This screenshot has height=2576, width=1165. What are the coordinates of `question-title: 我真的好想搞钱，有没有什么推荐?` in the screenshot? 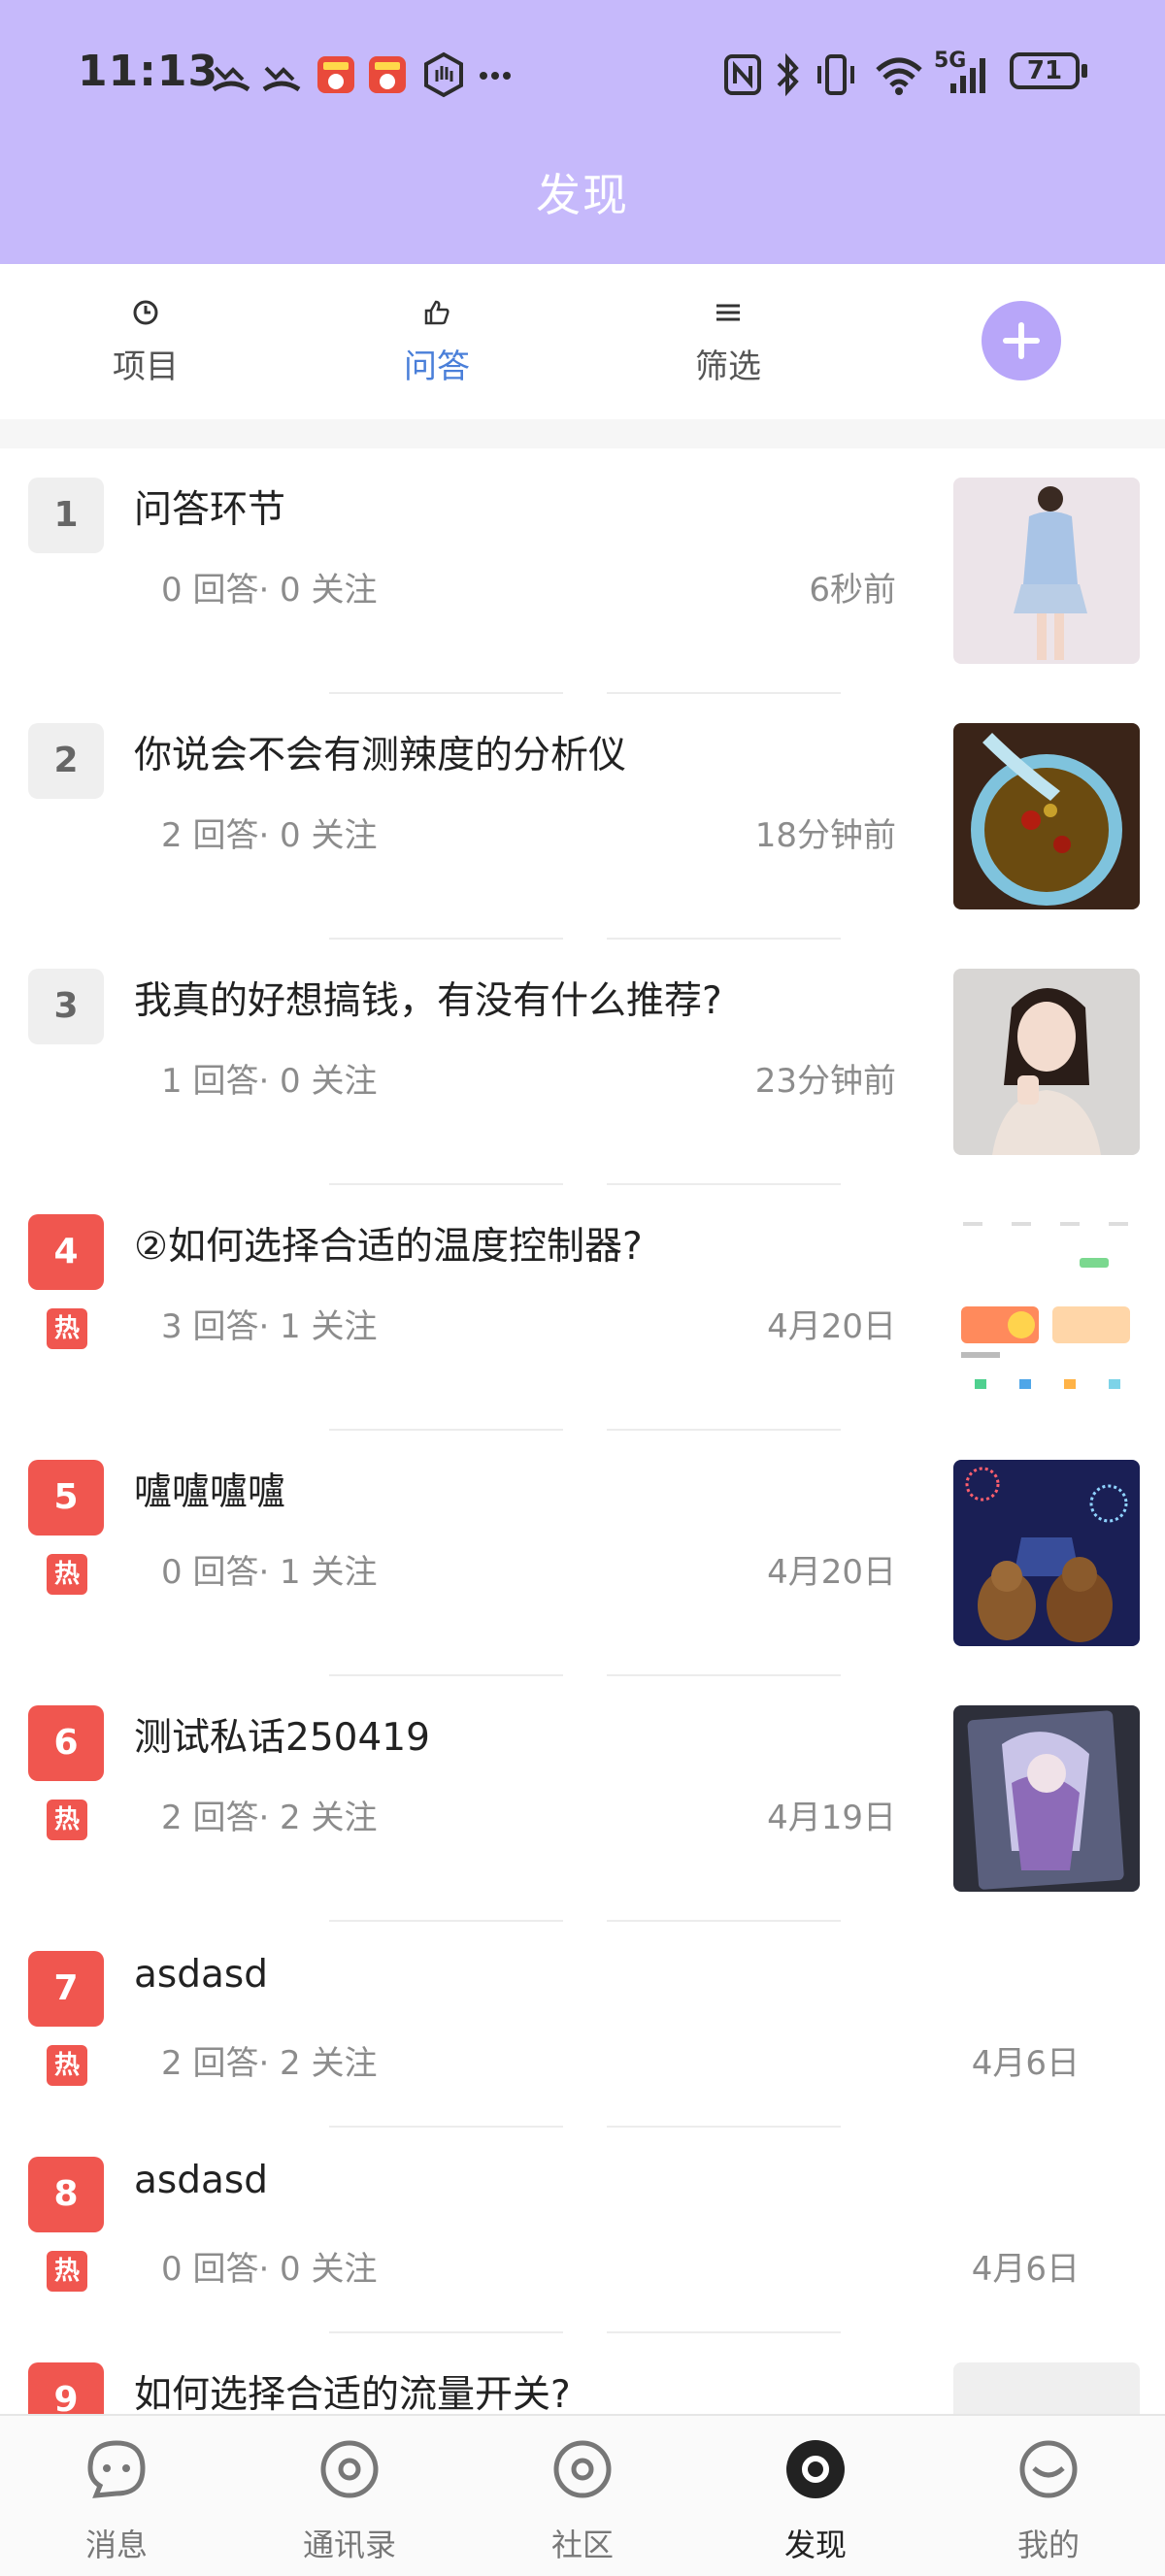 It's located at (428, 998).